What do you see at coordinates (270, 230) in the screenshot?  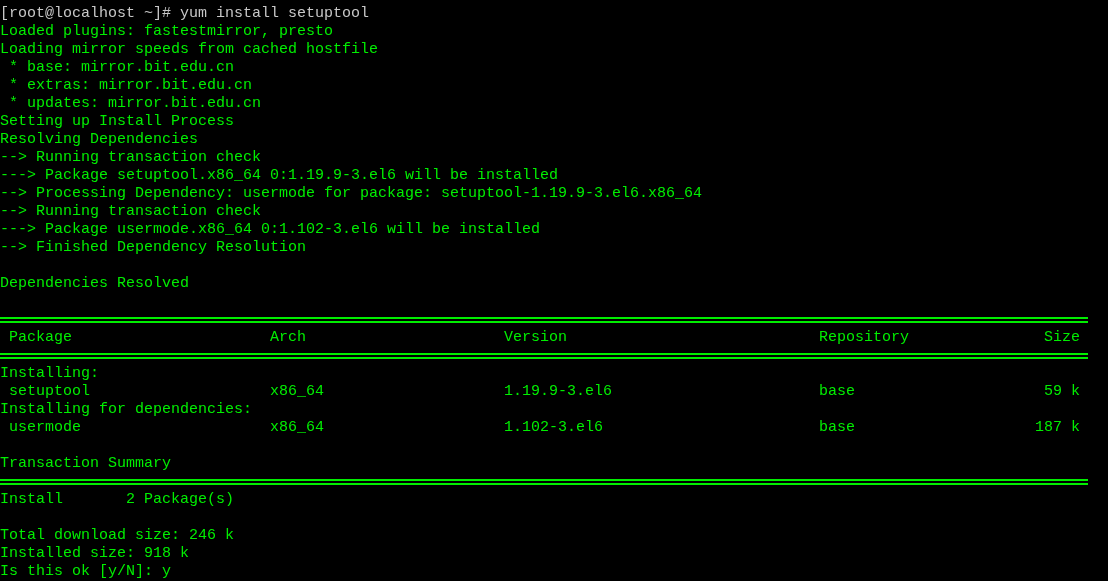 I see `output-line: ---> Package usermode.x86_64 0:1.102-3.el6 will be installed` at bounding box center [270, 230].